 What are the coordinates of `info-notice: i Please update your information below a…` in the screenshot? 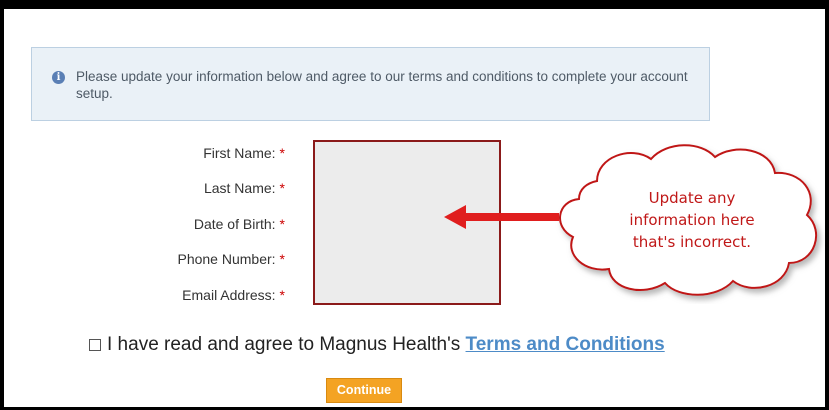 It's located at (370, 84).